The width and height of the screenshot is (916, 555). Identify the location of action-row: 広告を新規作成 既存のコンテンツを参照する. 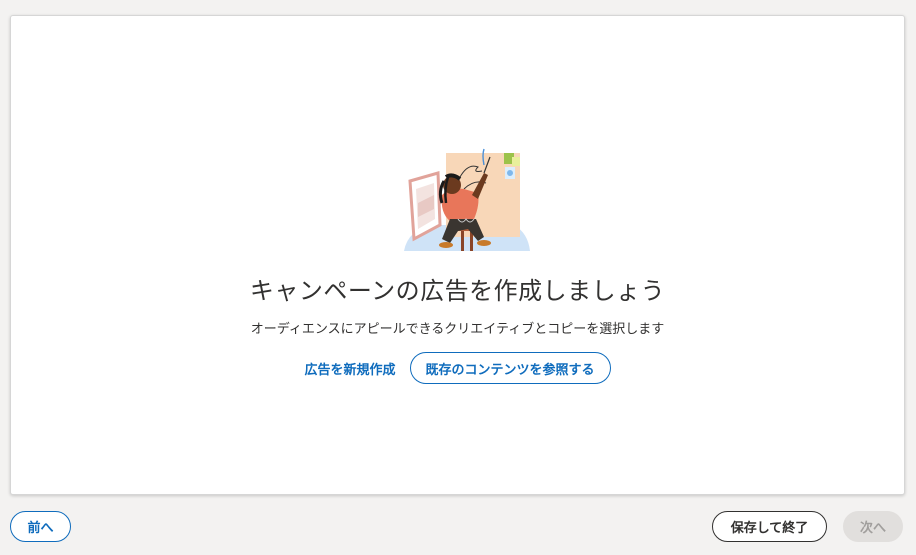
(457, 368).